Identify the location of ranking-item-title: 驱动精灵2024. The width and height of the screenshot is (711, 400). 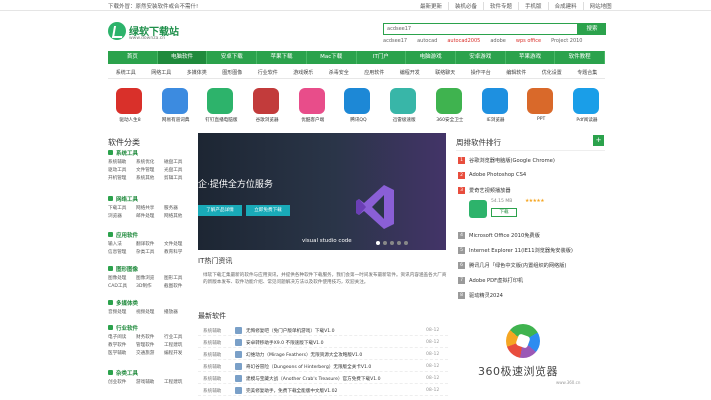
(486, 295).